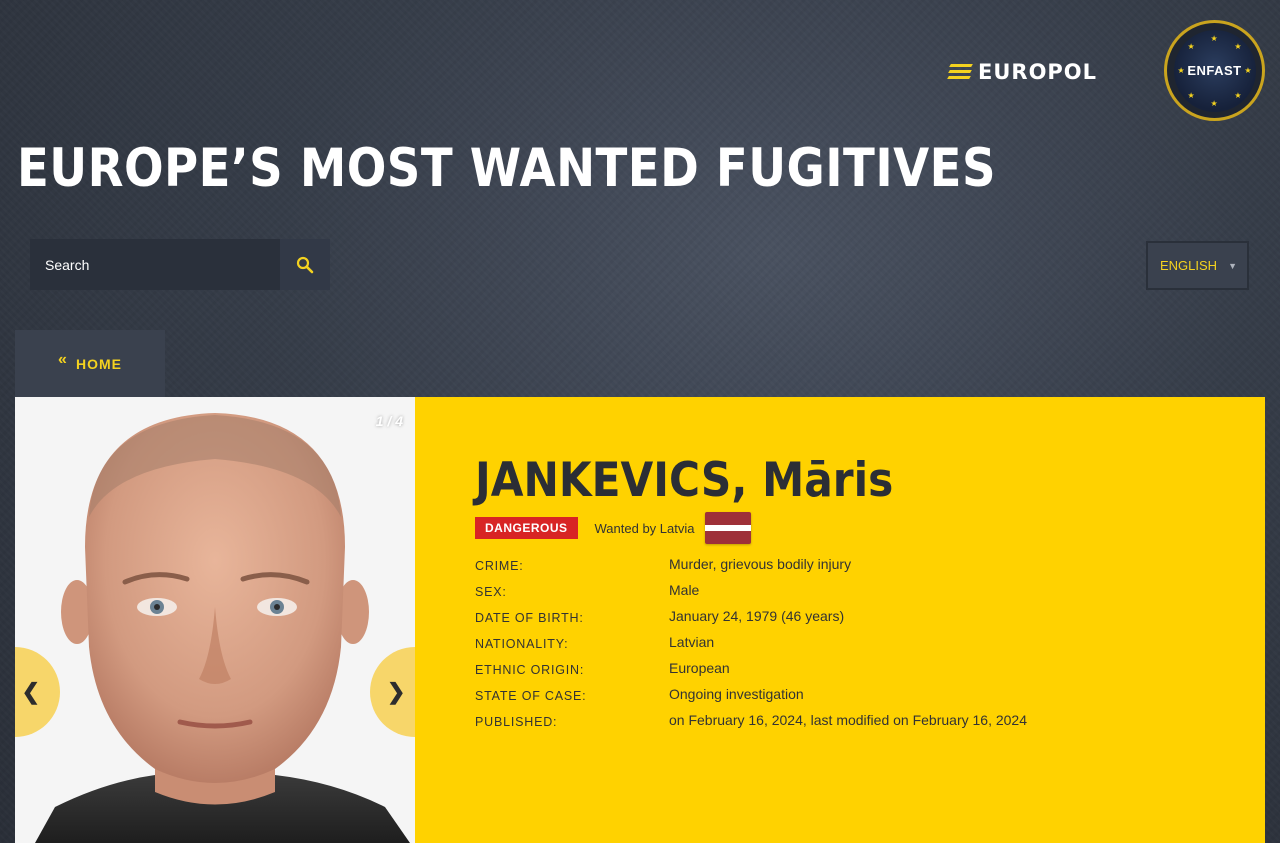 The height and width of the screenshot is (843, 1280). What do you see at coordinates (389, 421) in the screenshot?
I see `gallery-counter: 1 / 4` at bounding box center [389, 421].